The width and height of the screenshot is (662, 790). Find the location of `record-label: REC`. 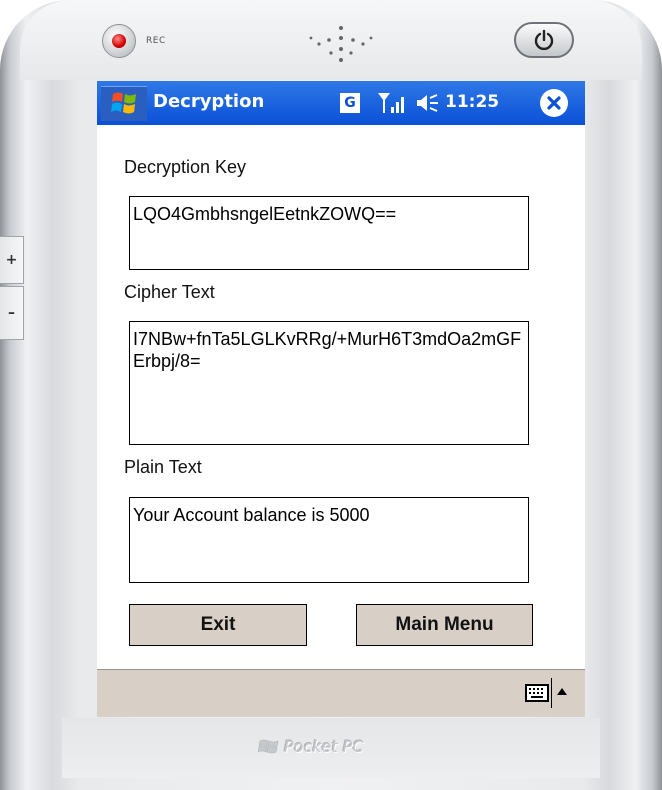

record-label: REC is located at coordinates (156, 41).